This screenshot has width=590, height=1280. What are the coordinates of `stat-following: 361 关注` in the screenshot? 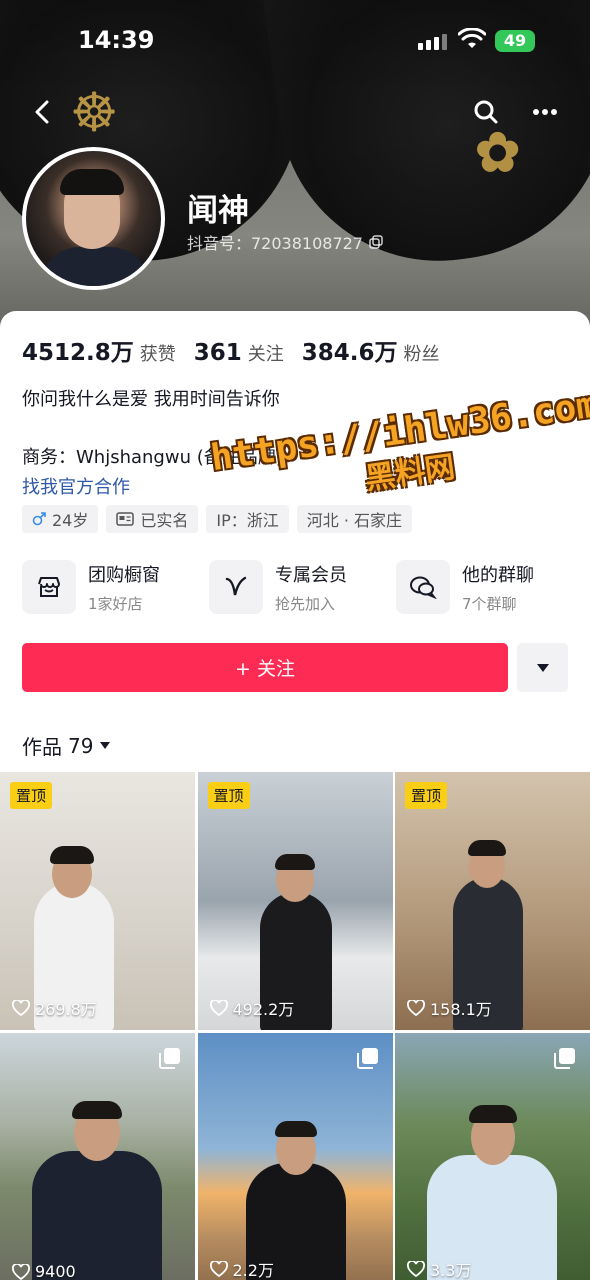 It's located at (239, 353).